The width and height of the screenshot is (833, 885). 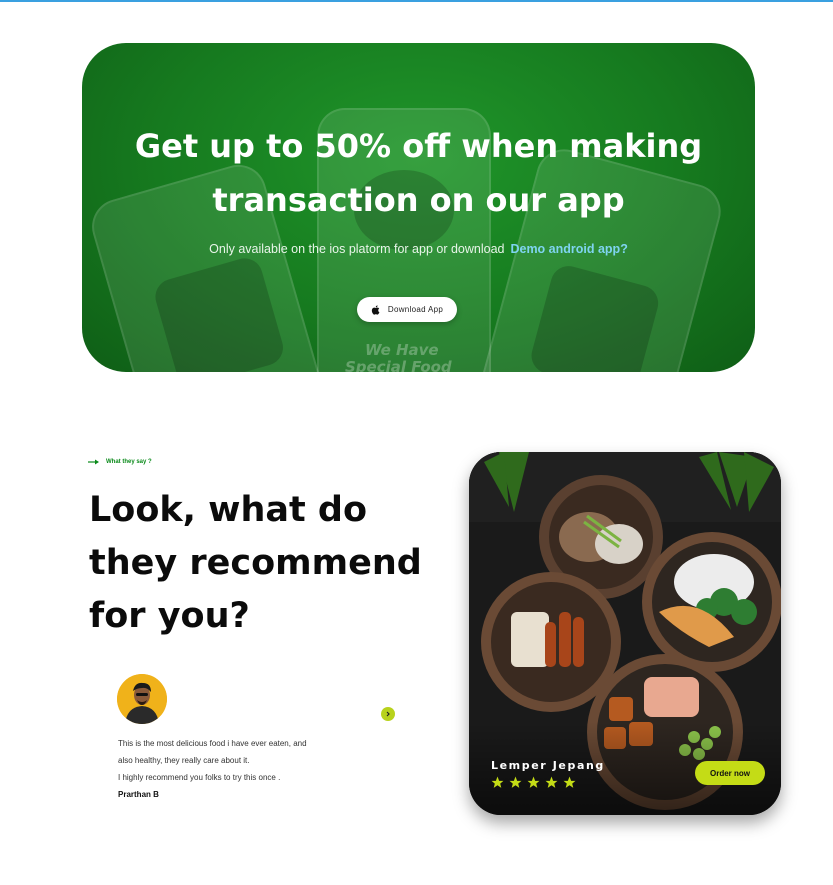 I want to click on section-tag: What they say ?, so click(x=120, y=462).